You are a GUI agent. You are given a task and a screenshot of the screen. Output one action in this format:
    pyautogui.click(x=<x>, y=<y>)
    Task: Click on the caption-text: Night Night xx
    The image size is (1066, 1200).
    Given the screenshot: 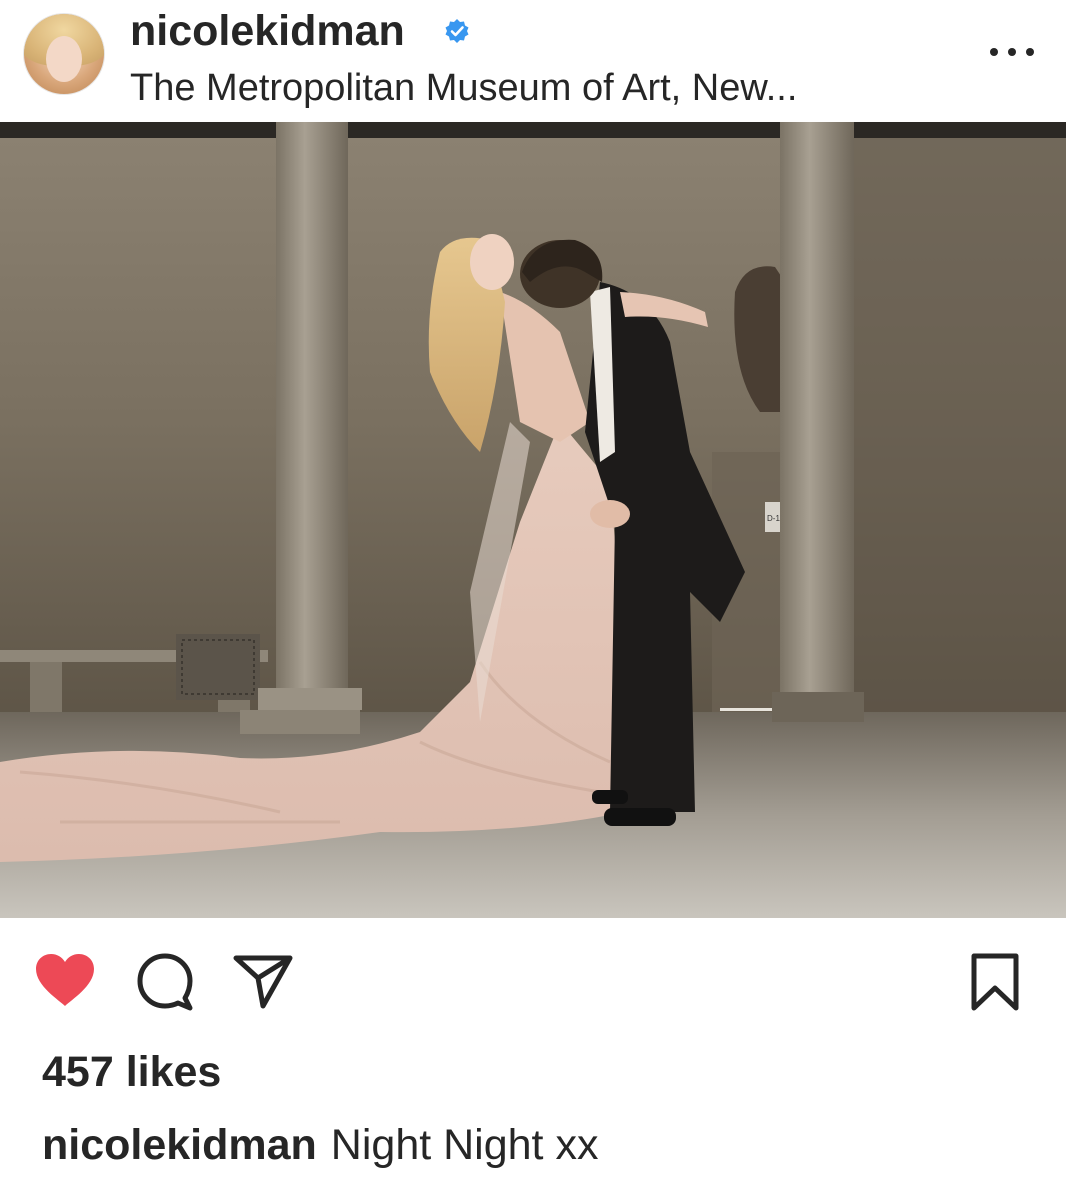 What is the action you would take?
    pyautogui.click(x=464, y=1145)
    